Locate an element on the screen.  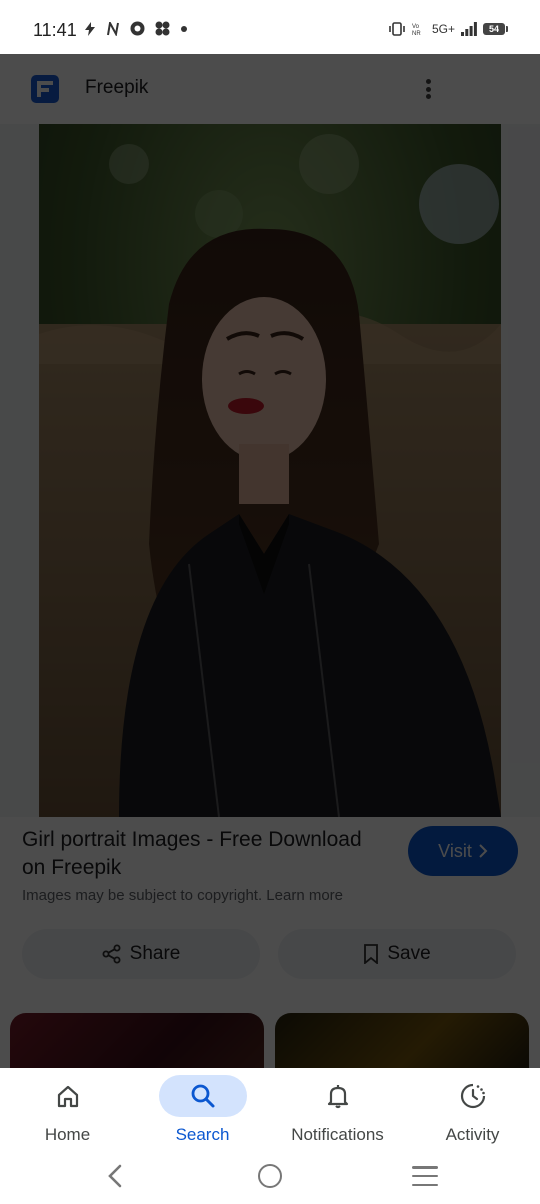
system-navigation-bar is located at coordinates (270, 1179).